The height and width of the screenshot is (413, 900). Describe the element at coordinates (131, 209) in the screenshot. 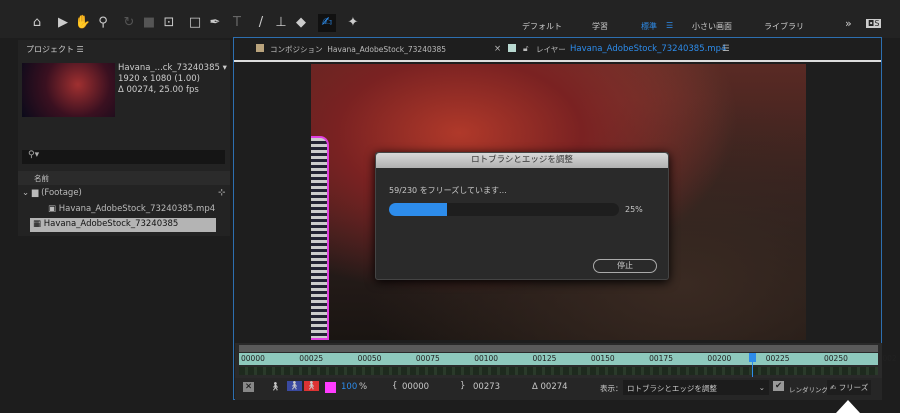

I see `list-item-footage-file: ▣ Havana_AdobeStock_73240385.mp4` at that location.